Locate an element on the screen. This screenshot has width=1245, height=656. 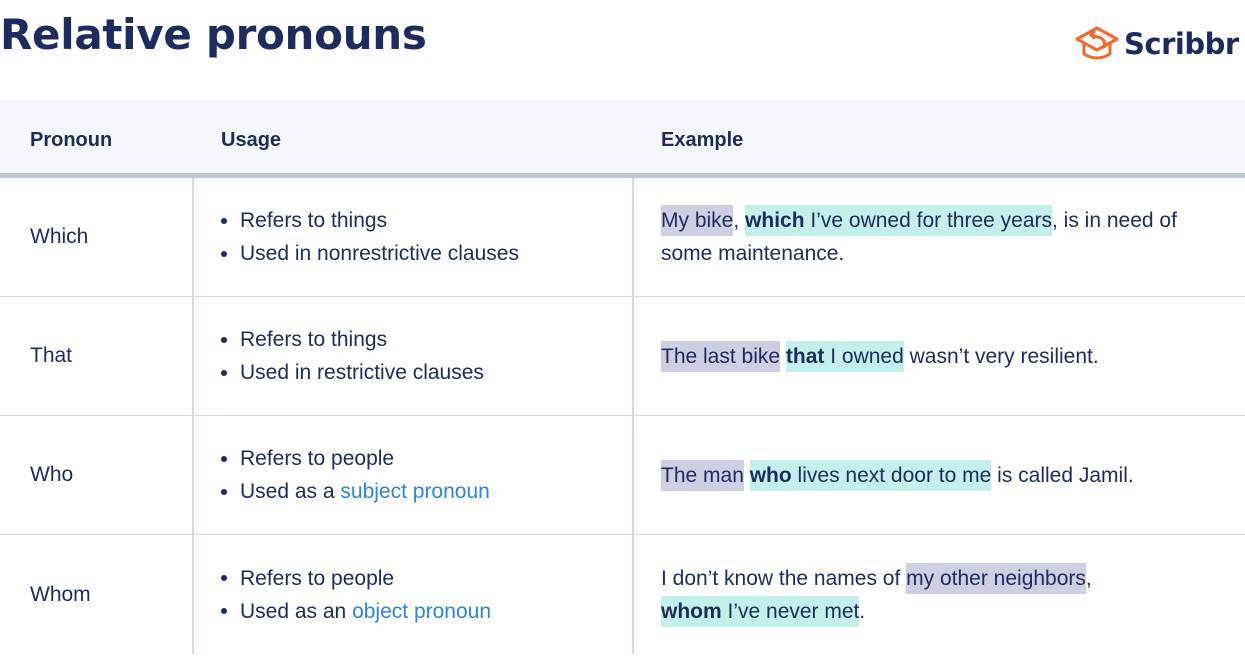
sentence-rest: is called Jamil. is located at coordinates (1062, 475).